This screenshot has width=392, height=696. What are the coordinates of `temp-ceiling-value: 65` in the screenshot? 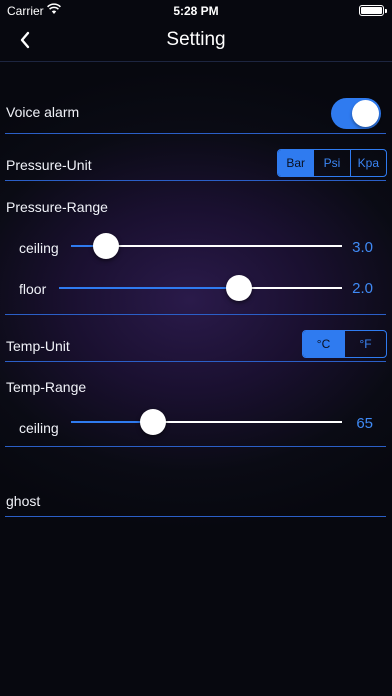 It's located at (364, 423).